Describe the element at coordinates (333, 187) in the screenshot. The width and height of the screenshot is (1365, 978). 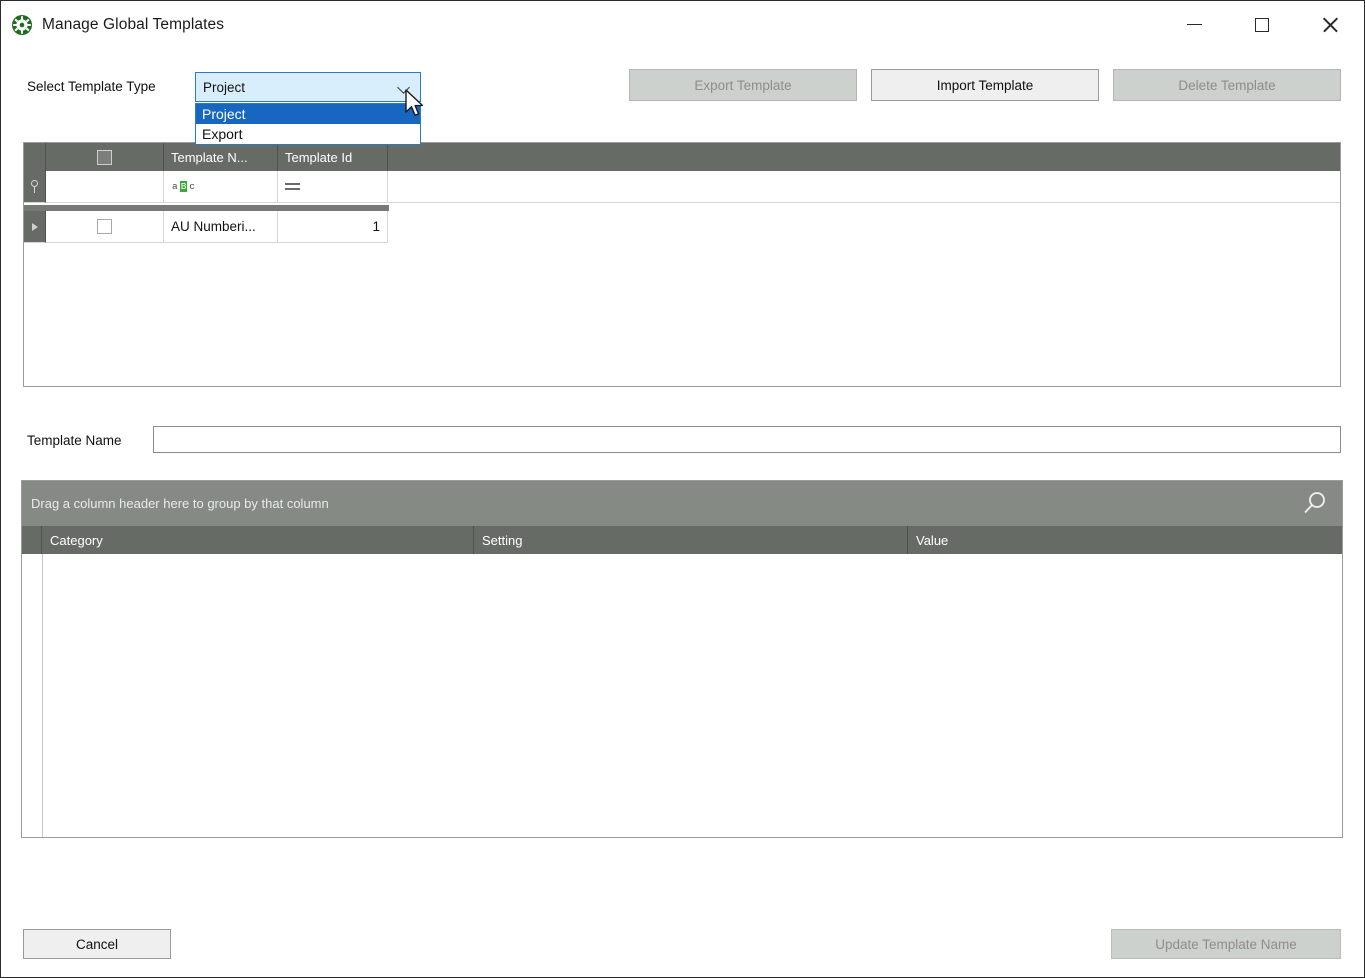
I see `filter-cell-template-id` at that location.